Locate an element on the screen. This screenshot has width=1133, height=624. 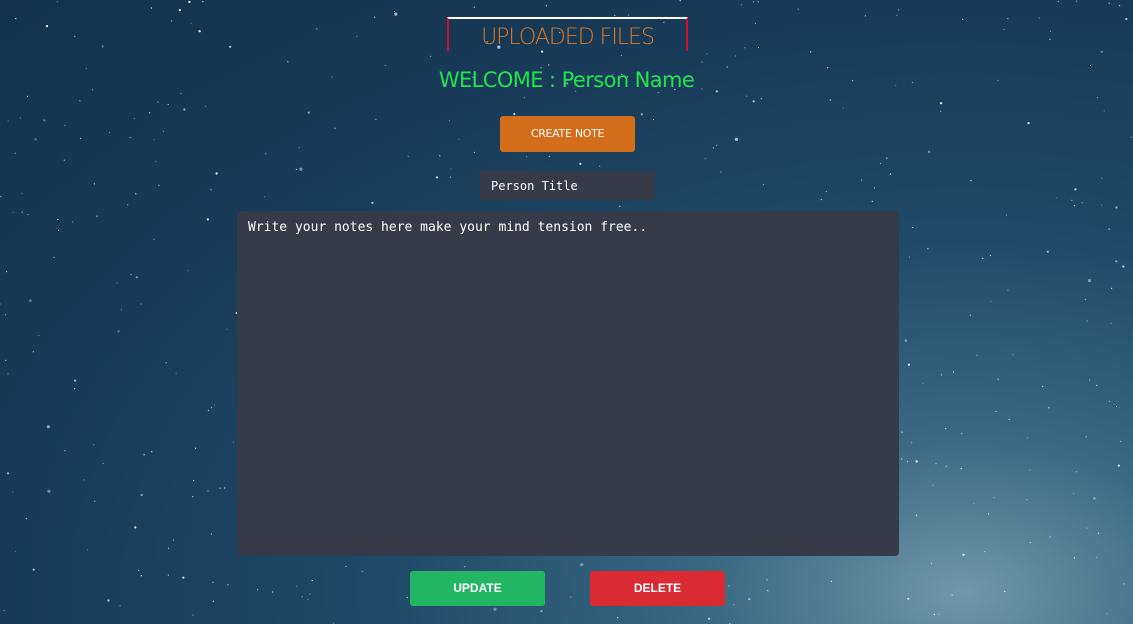
delete-button: DELETE is located at coordinates (657, 588).